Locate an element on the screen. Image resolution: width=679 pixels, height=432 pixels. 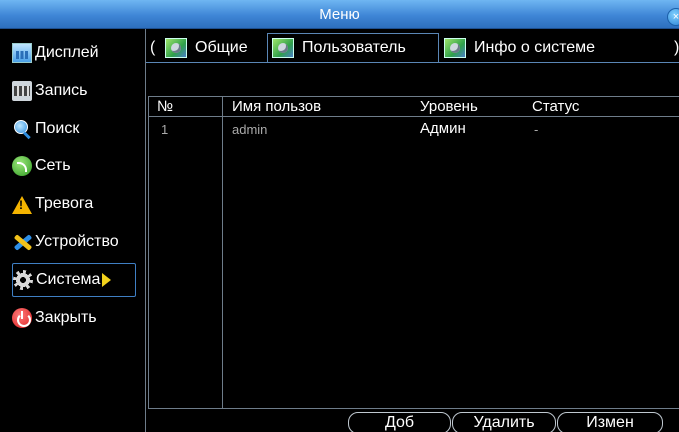
sidebar-item-label: Система is located at coordinates (68, 279).